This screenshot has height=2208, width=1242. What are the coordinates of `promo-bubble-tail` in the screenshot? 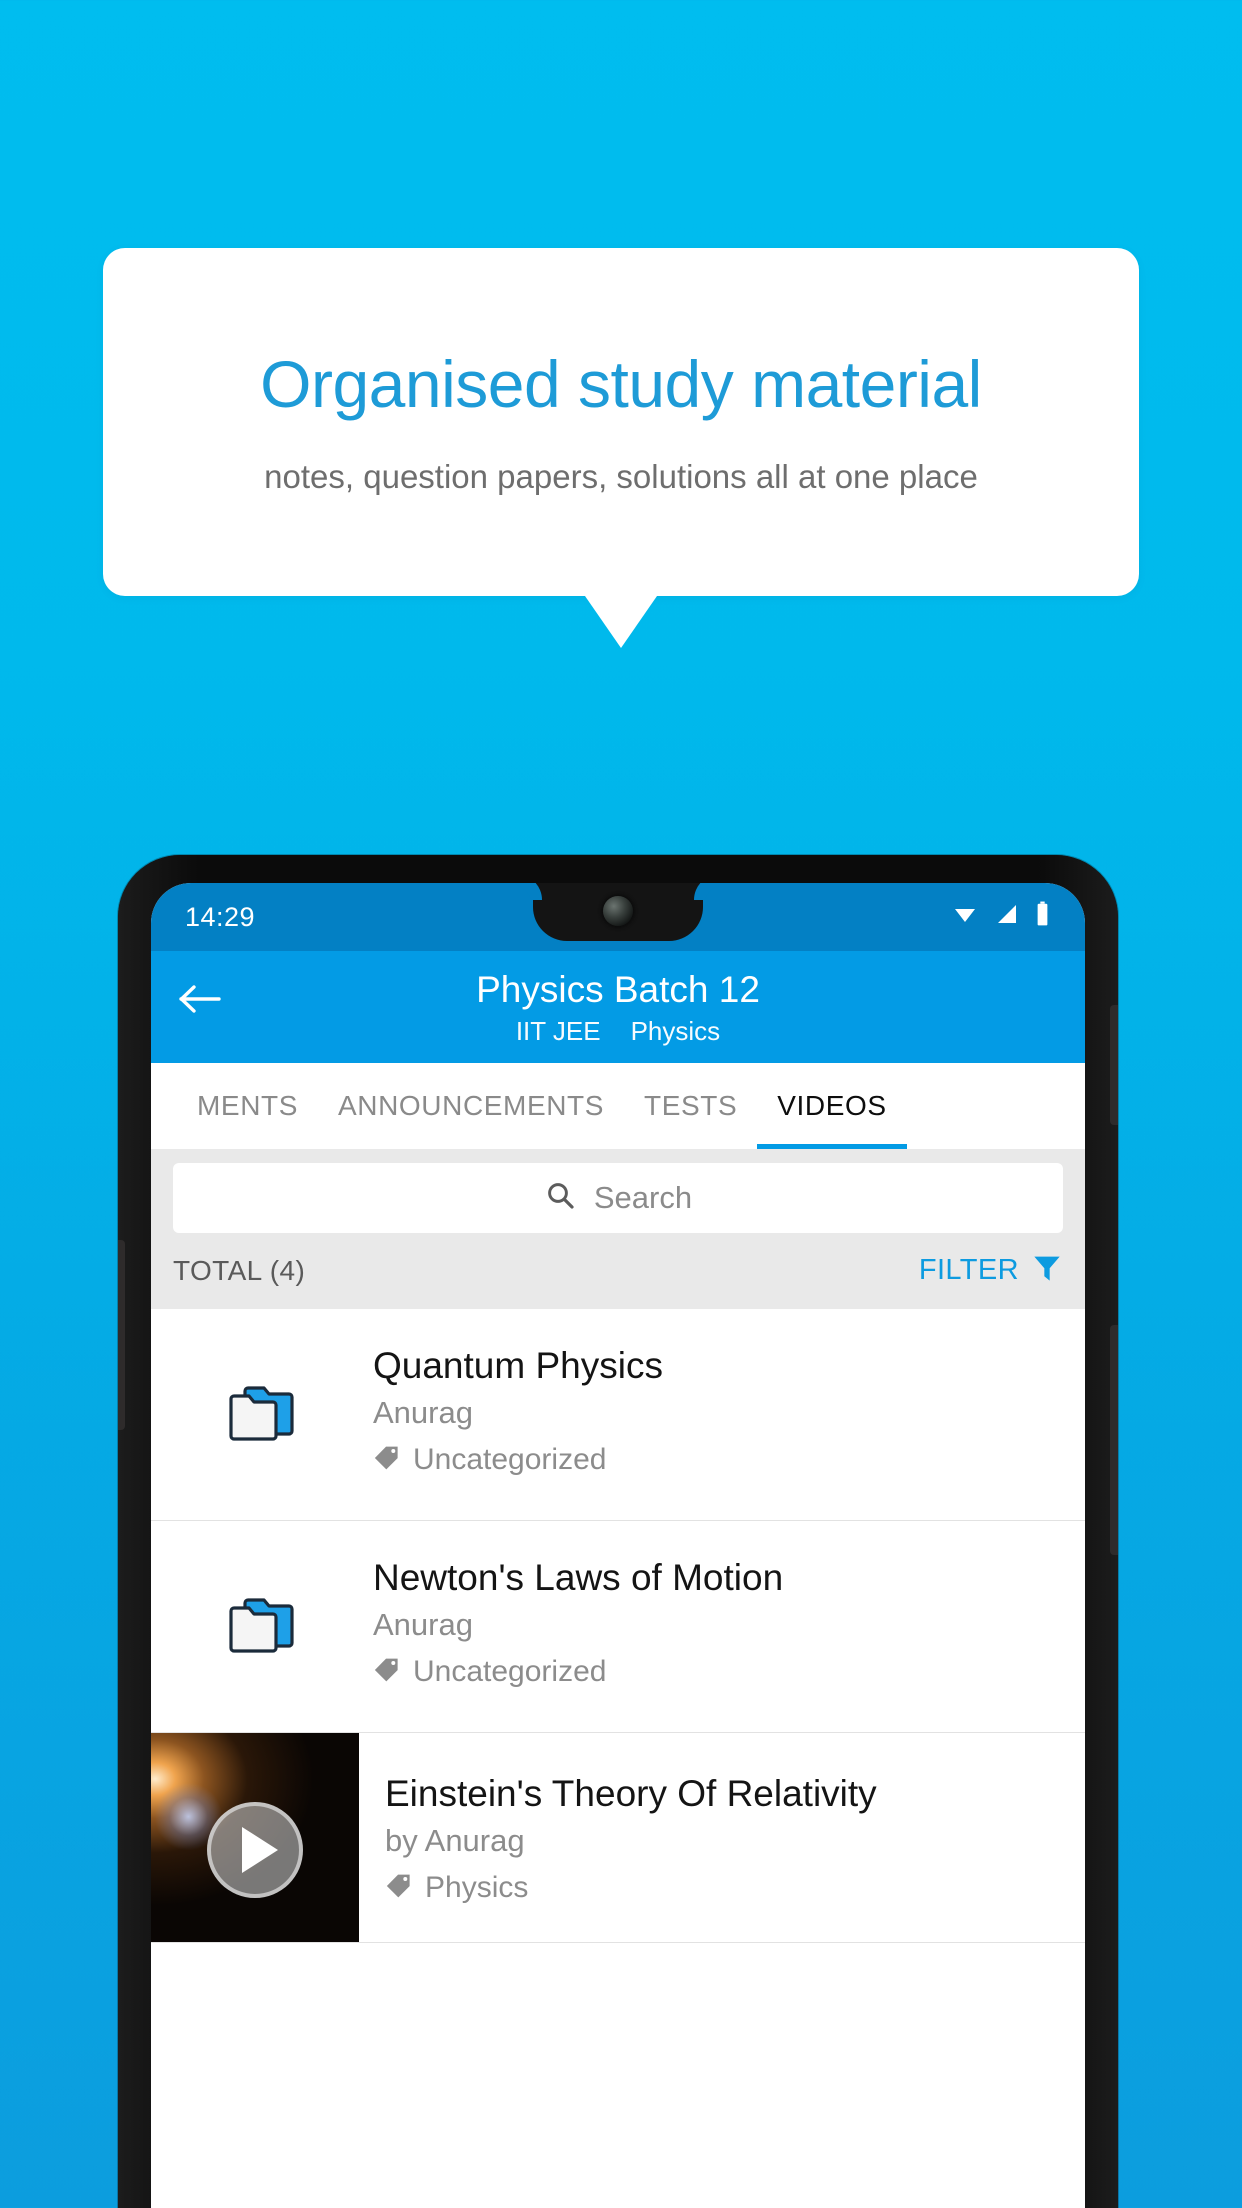 It's located at (621, 622).